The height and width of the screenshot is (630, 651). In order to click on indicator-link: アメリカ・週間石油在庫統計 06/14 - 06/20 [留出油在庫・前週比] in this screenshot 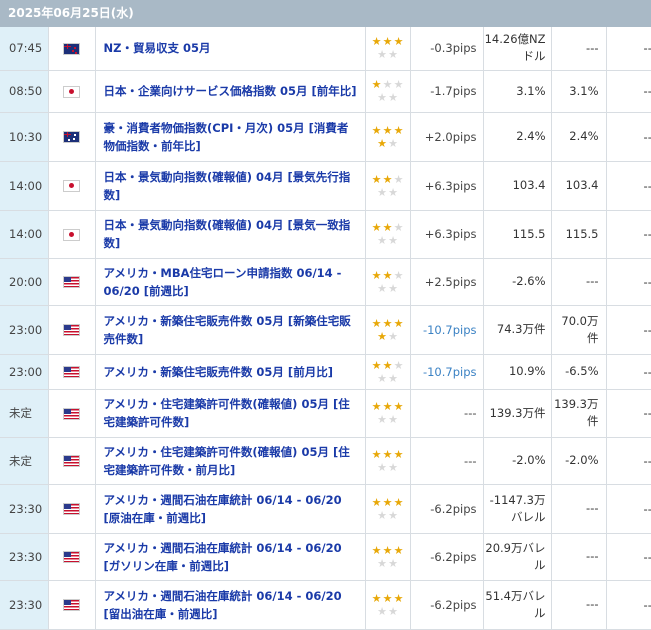, I will do `click(223, 605)`.